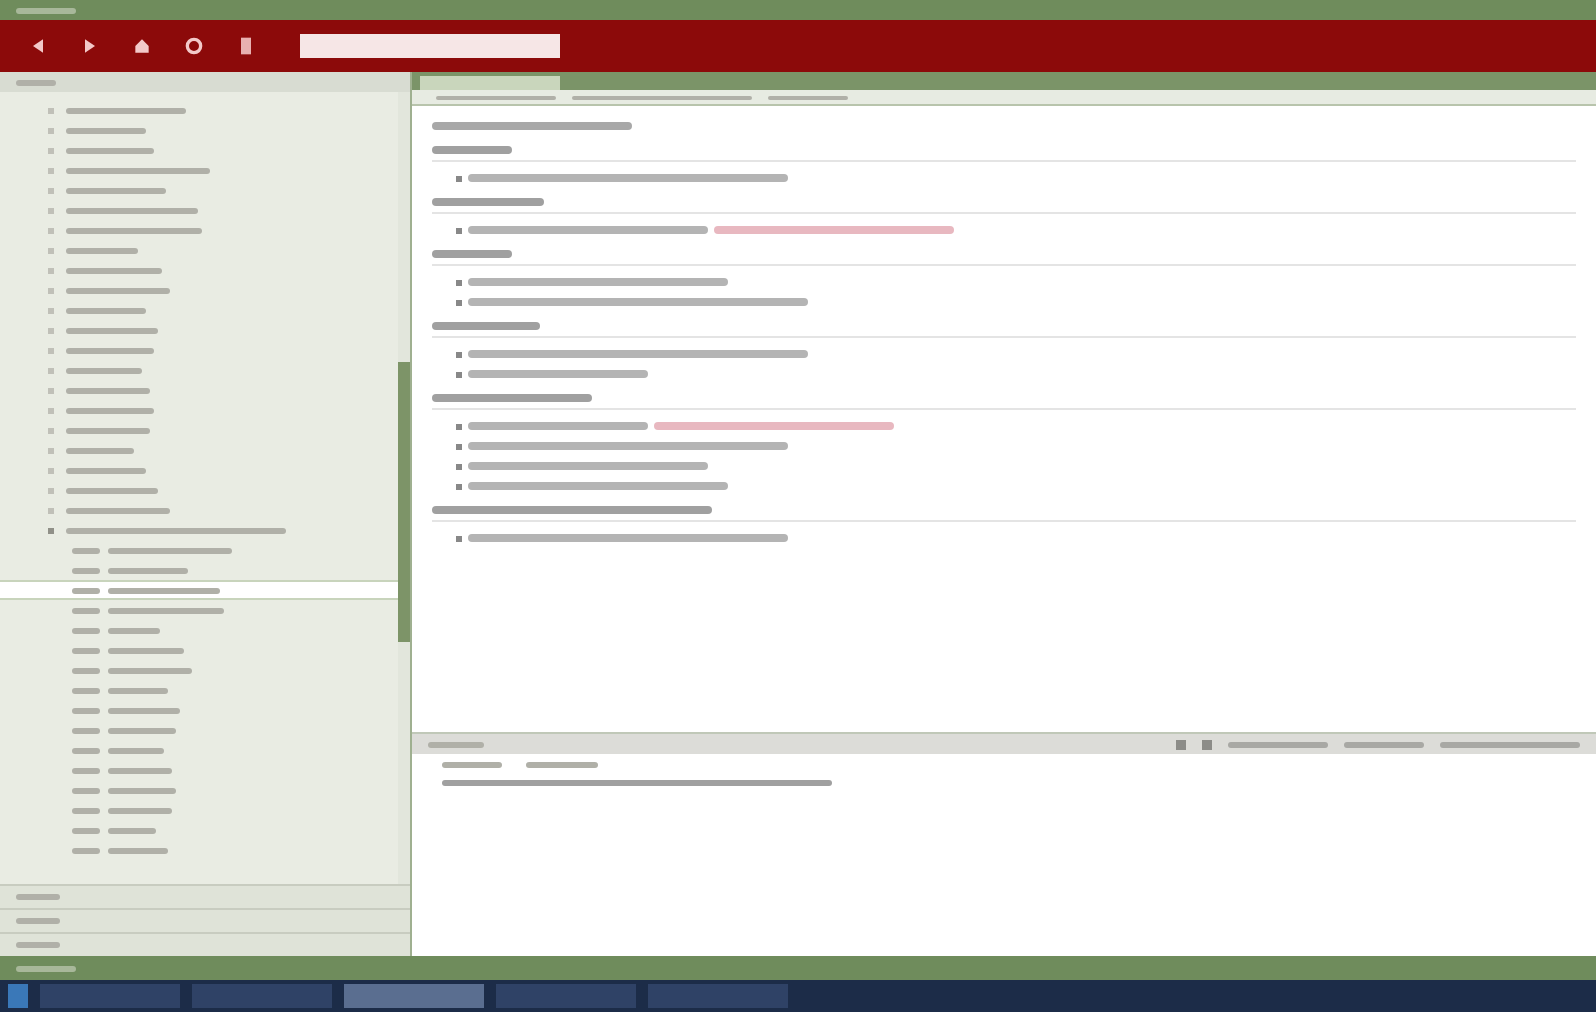  Describe the element at coordinates (142, 46) in the screenshot. I see `home-icon` at that location.